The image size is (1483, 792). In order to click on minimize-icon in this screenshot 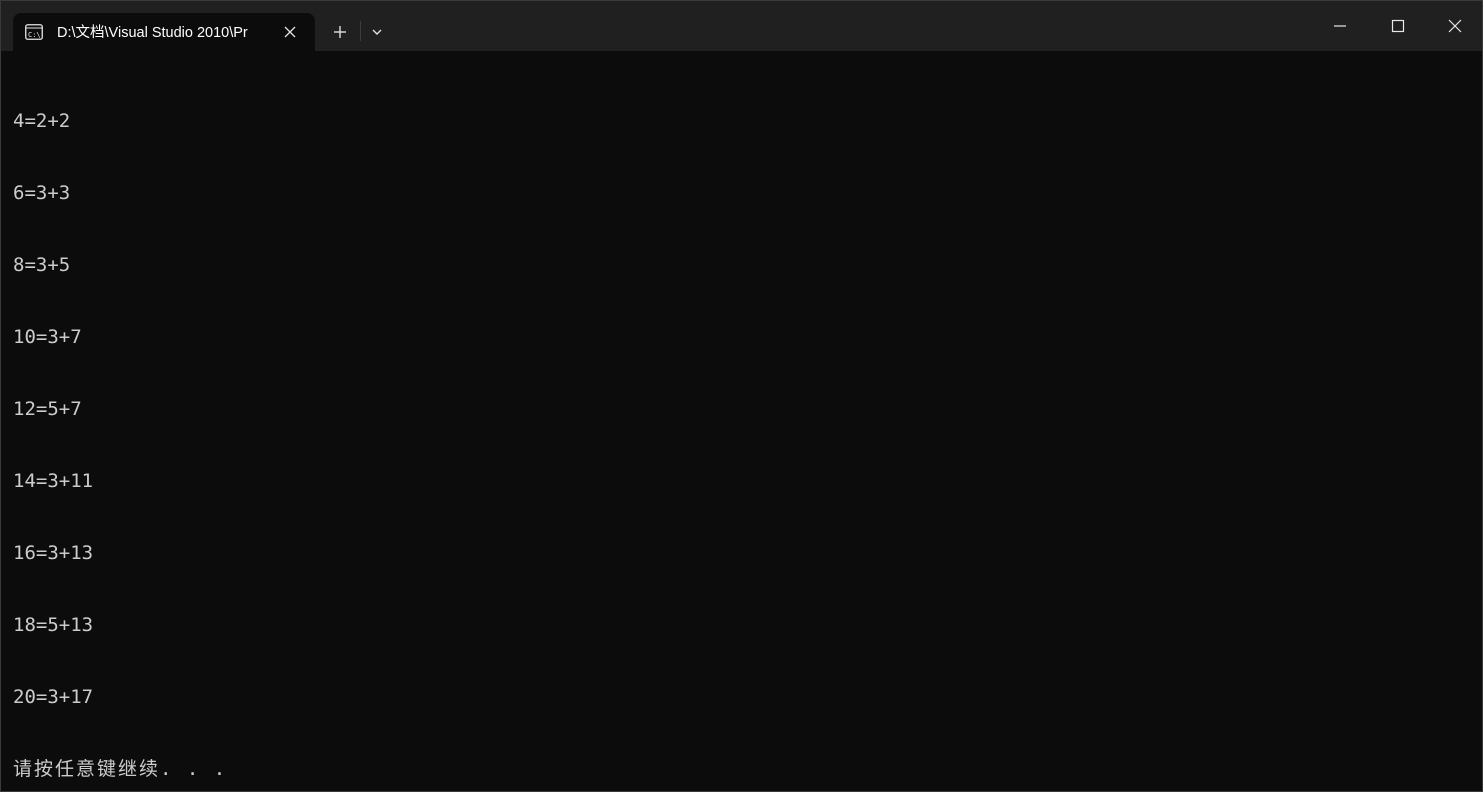, I will do `click(1340, 26)`.